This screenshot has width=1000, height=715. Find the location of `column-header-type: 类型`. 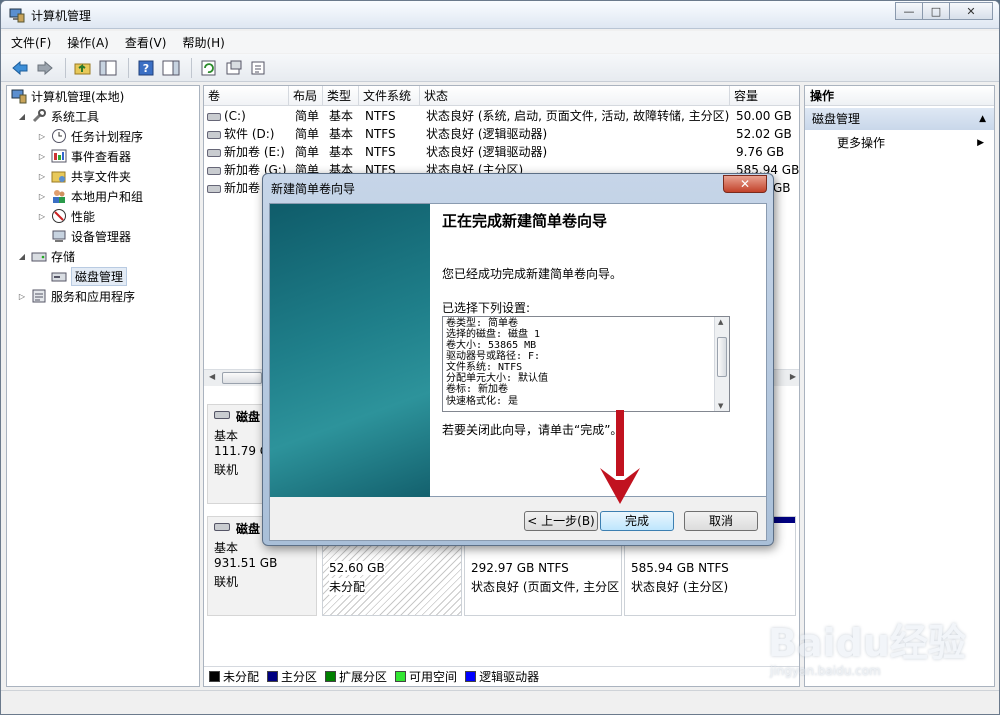

column-header-type: 类型 is located at coordinates (341, 96).